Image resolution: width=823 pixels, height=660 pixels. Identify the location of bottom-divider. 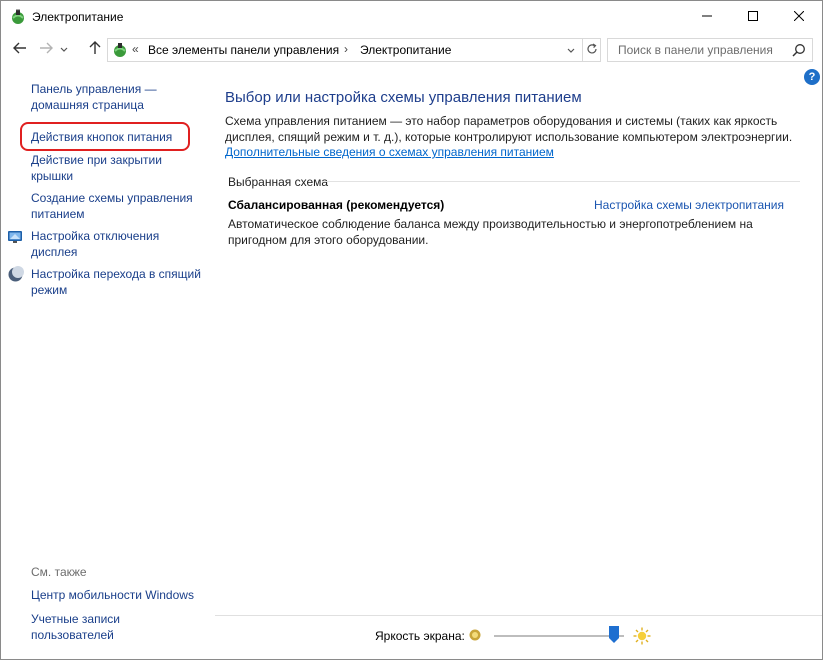
(518, 615).